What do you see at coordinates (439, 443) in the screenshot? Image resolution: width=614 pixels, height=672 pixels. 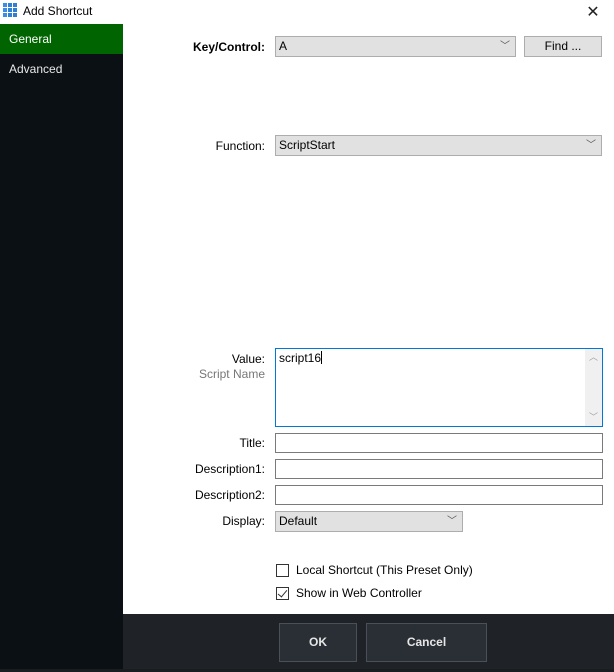 I see `title-input` at bounding box center [439, 443].